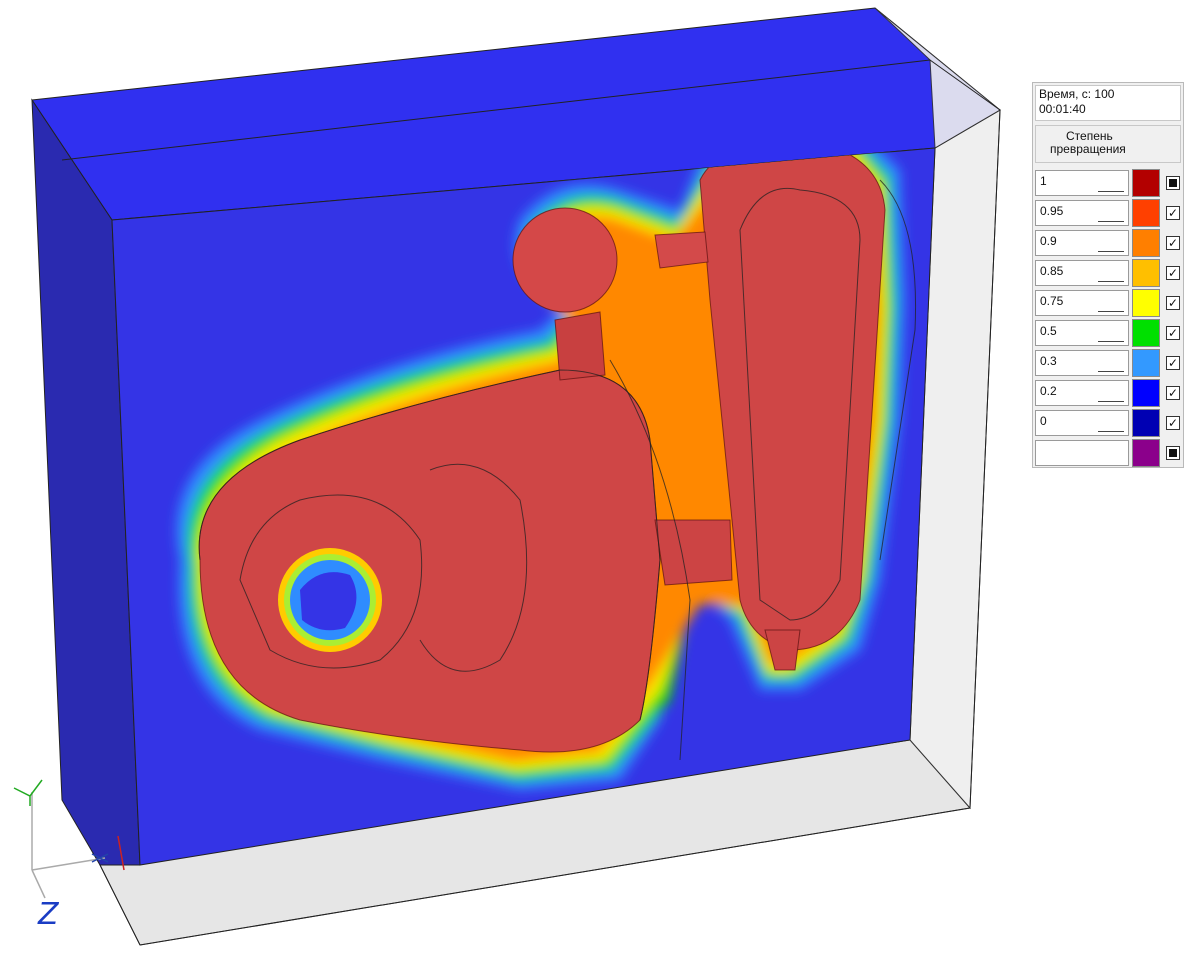 This screenshot has height=962, width=1202. Describe the element at coordinates (1082, 303) in the screenshot. I see `legend-value-field: 0.75` at that location.